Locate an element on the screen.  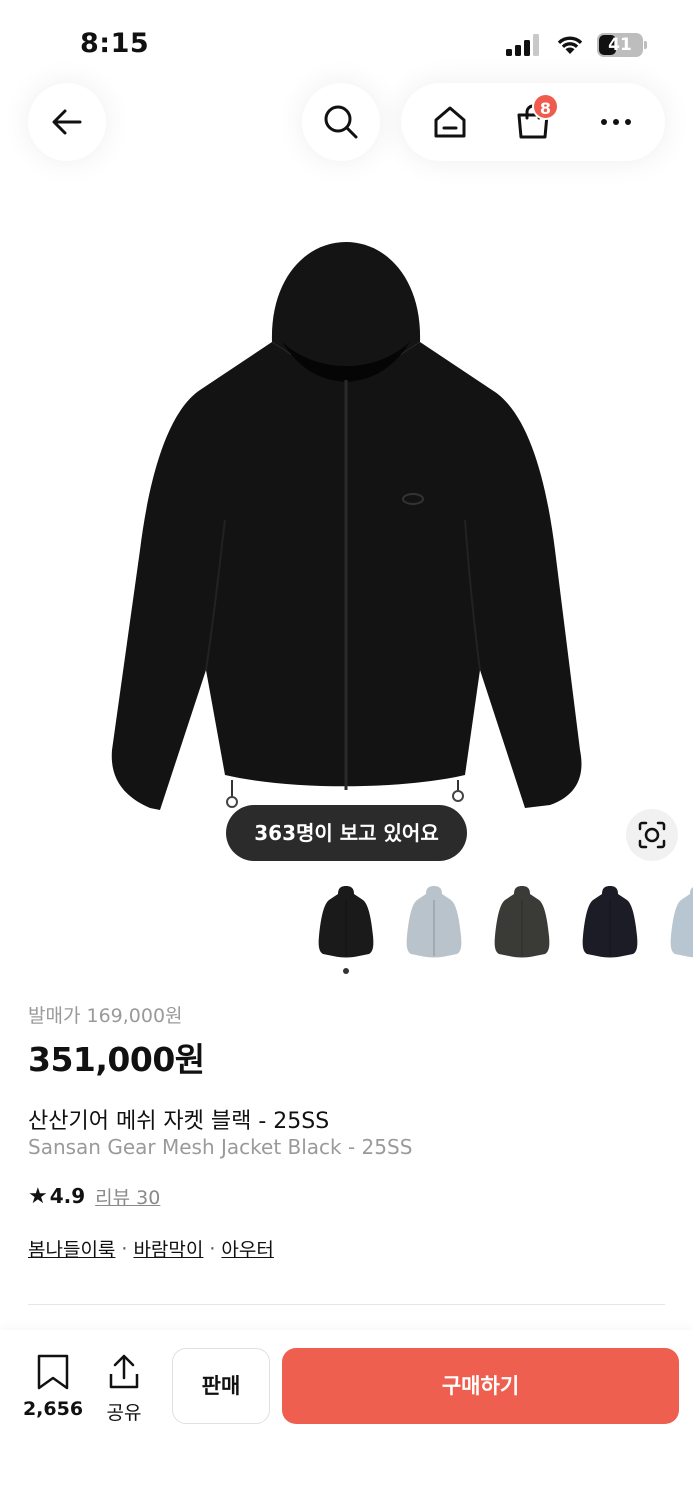
share-button: 공유 is located at coordinates (124, 1389).